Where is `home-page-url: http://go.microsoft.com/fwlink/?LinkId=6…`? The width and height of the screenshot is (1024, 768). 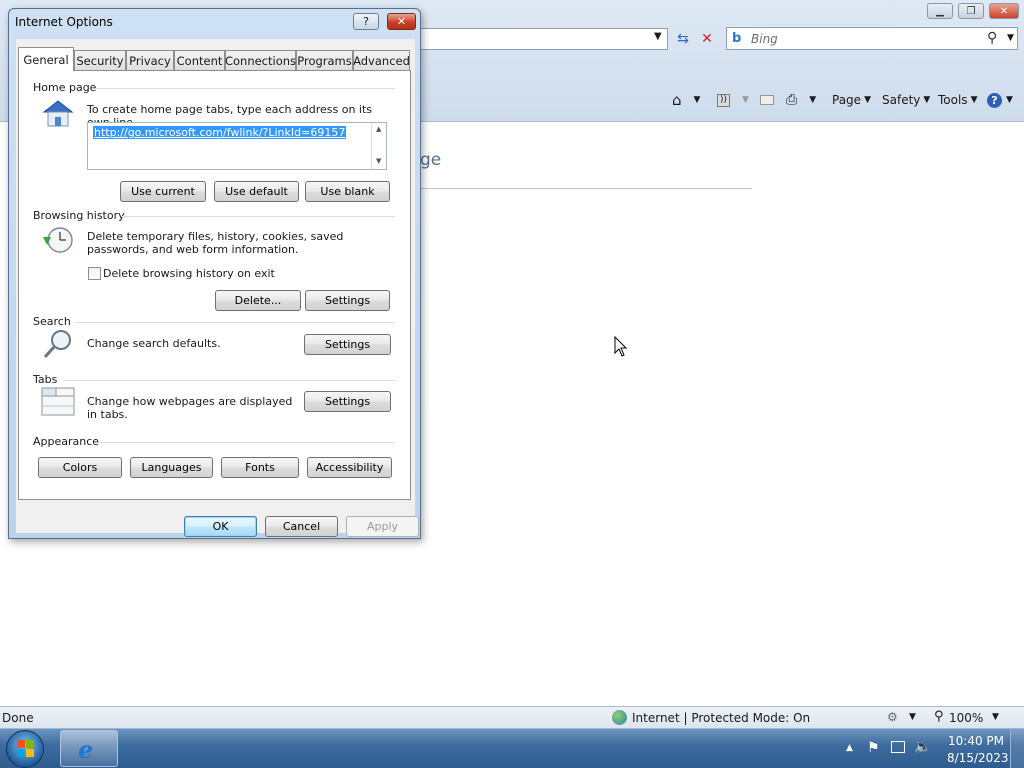 home-page-url: http://go.microsoft.com/fwlink/?LinkId=6… is located at coordinates (220, 132).